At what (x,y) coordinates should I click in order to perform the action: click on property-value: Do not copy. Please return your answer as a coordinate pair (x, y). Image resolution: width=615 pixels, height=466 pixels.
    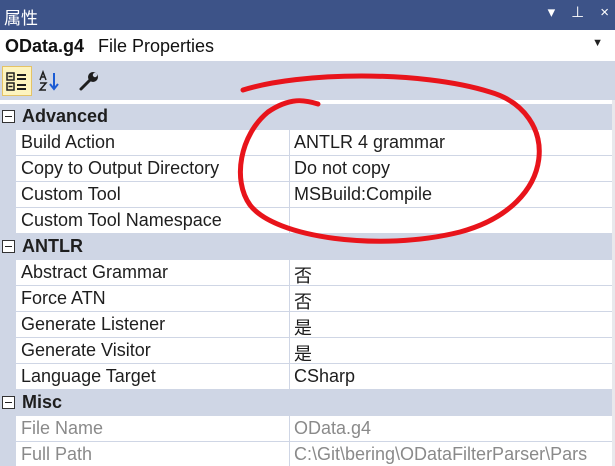
    Looking at the image, I should click on (342, 168).